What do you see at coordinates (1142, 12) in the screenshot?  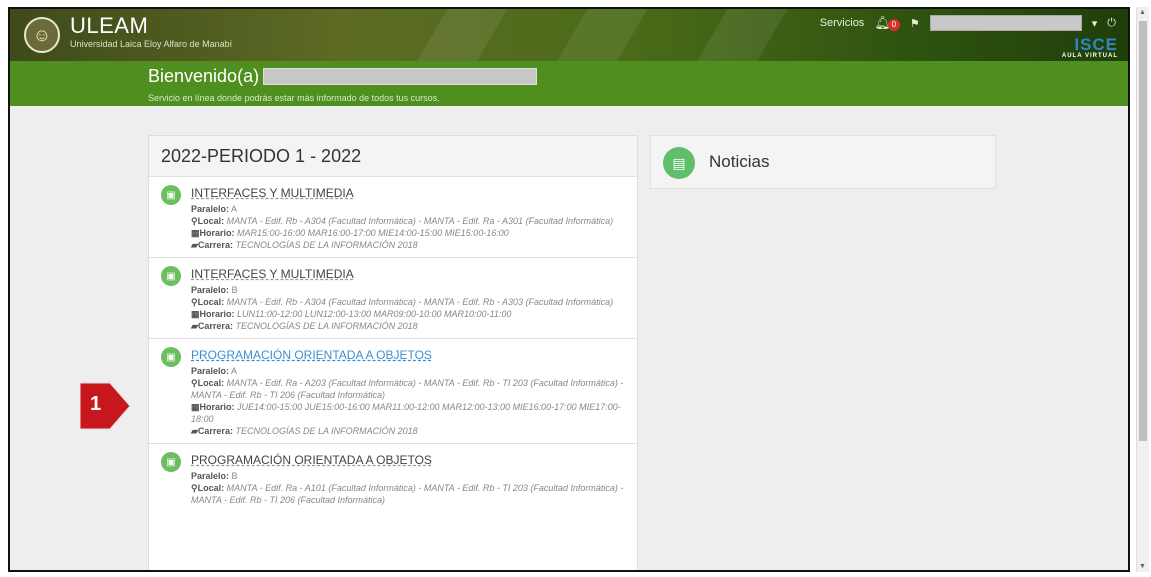 I see `scroll-up-icon: ▲` at bounding box center [1142, 12].